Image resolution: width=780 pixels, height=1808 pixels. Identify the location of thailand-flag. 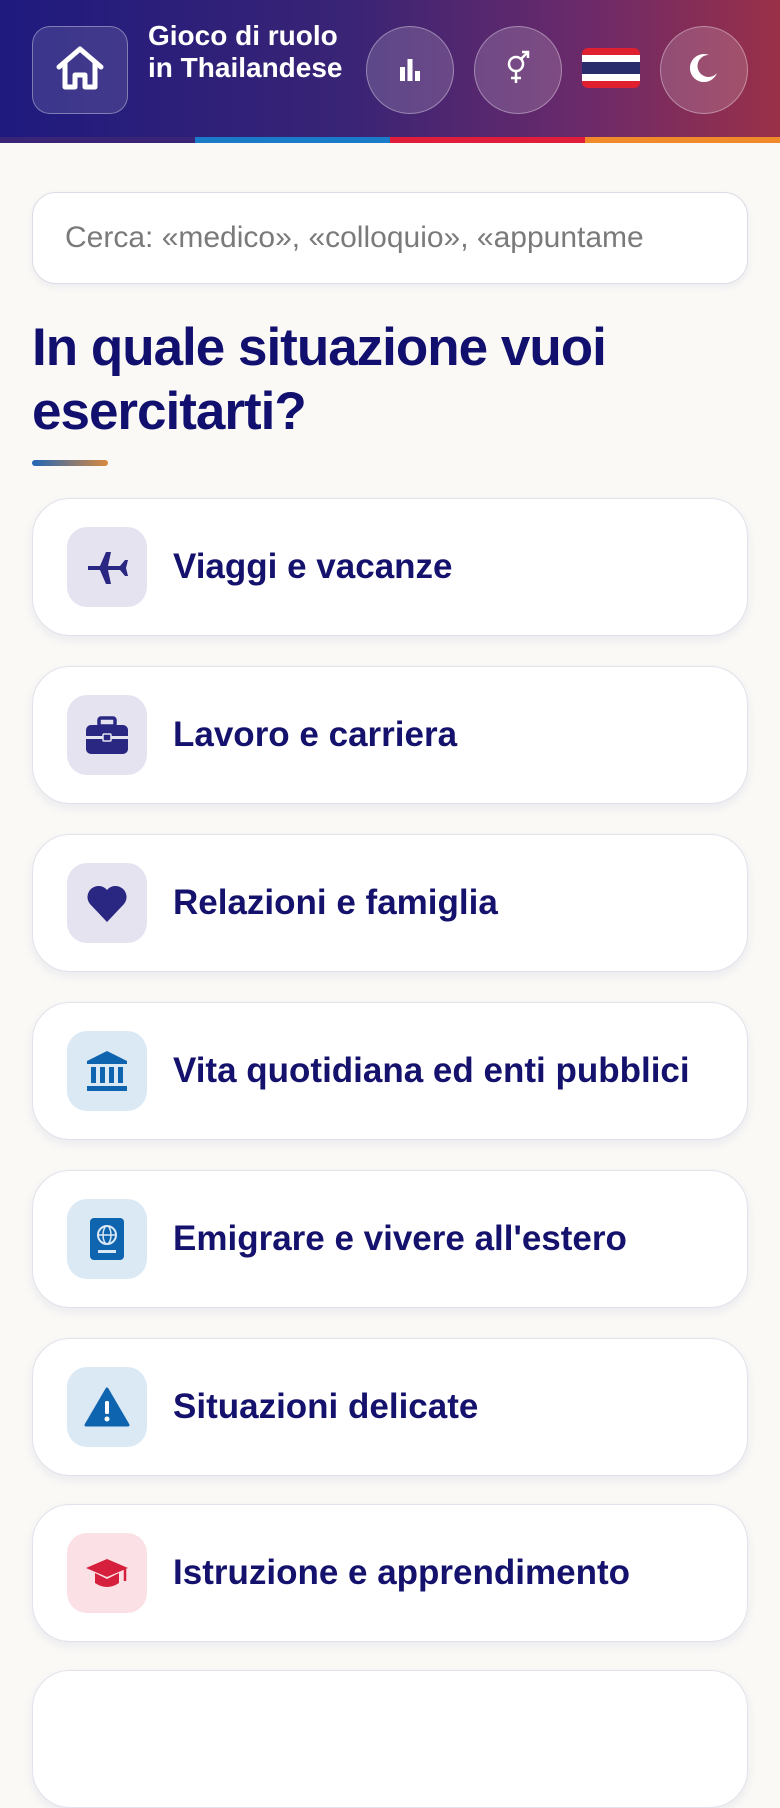
(611, 68).